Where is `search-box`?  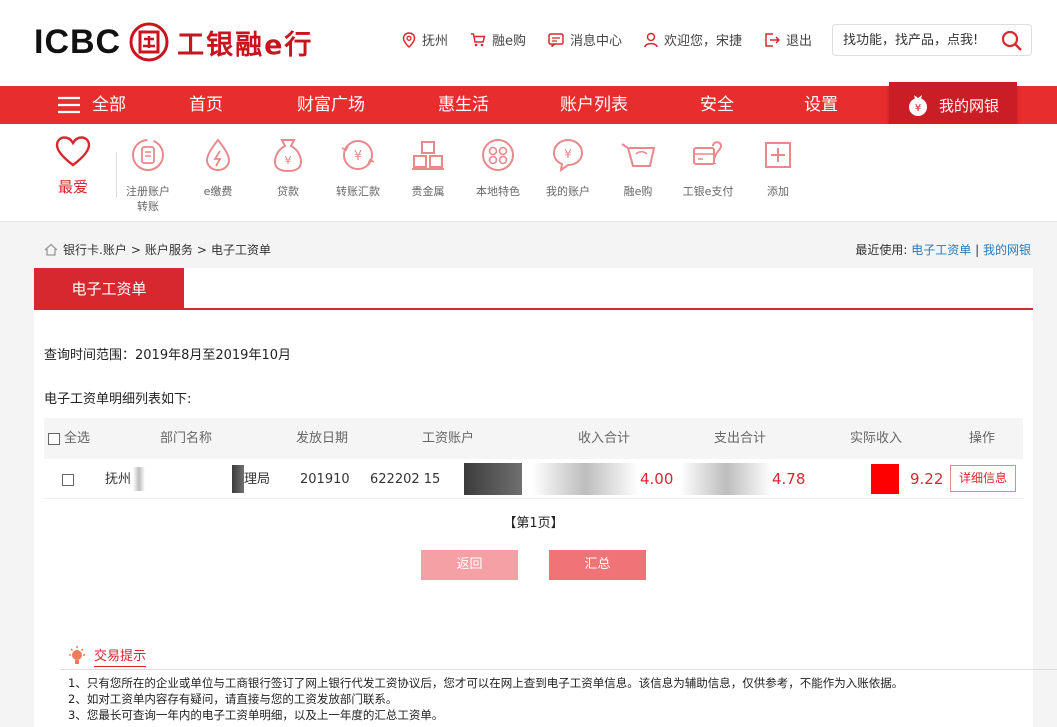 search-box is located at coordinates (932, 40).